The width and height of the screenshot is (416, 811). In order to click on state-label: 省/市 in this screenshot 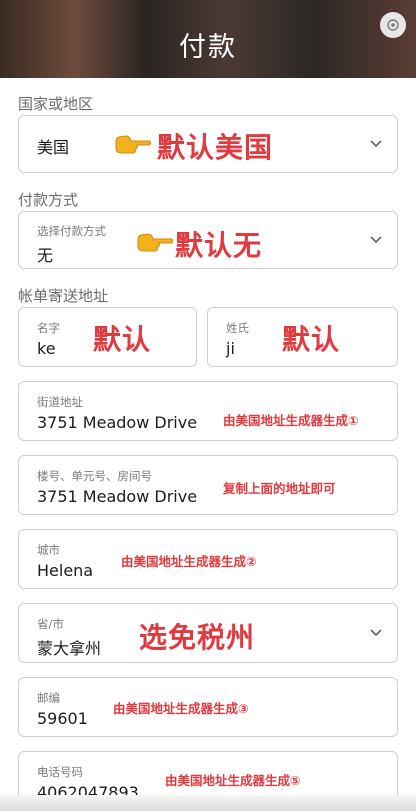, I will do `click(50, 624)`.